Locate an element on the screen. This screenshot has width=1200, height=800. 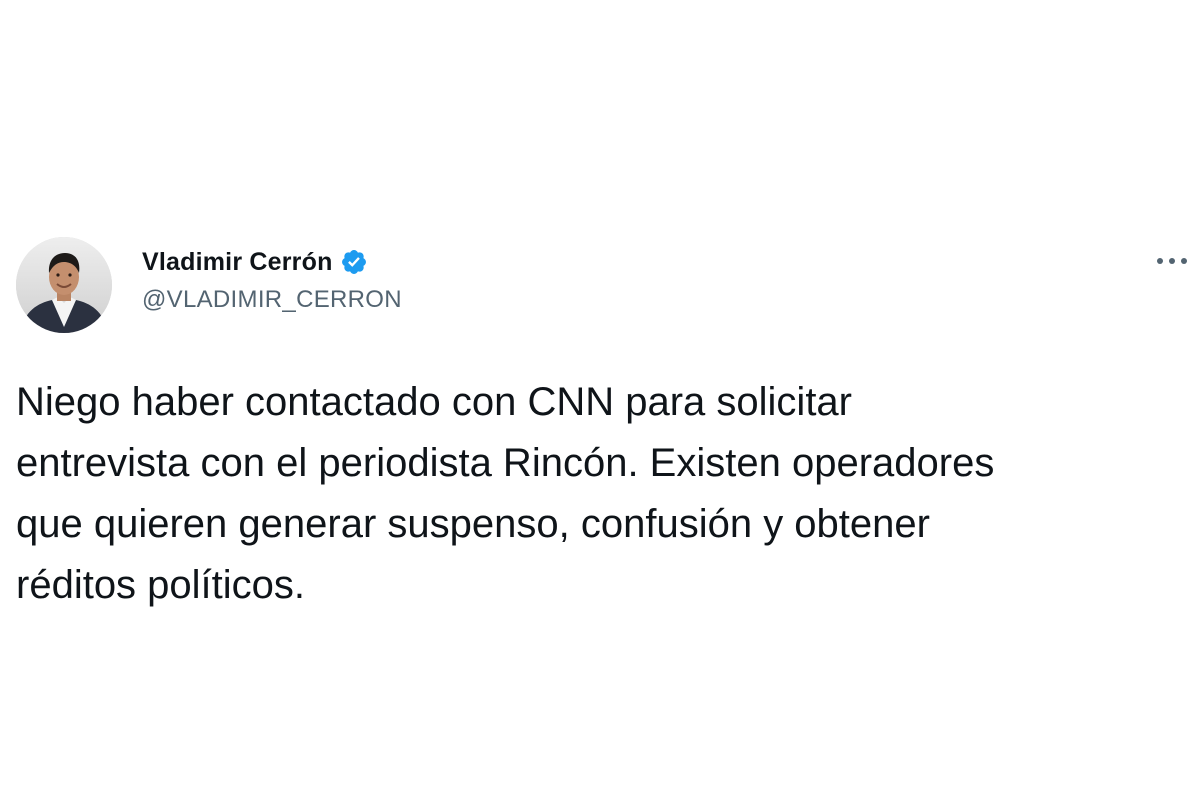
tweet-author: Vladimir Cerrón @VLADIMIR_CERRON is located at coordinates (272, 279).